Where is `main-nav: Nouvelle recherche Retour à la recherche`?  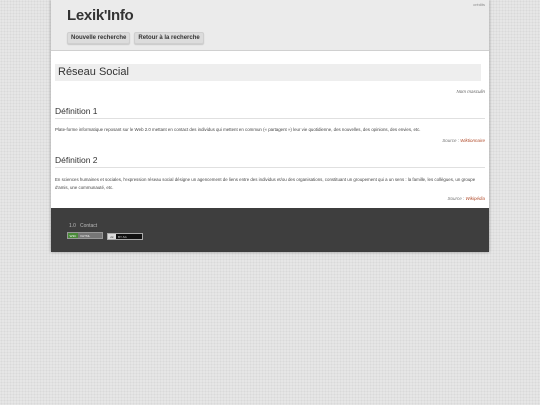
main-nav: Nouvelle recherche Retour à la recherche is located at coordinates (135, 38).